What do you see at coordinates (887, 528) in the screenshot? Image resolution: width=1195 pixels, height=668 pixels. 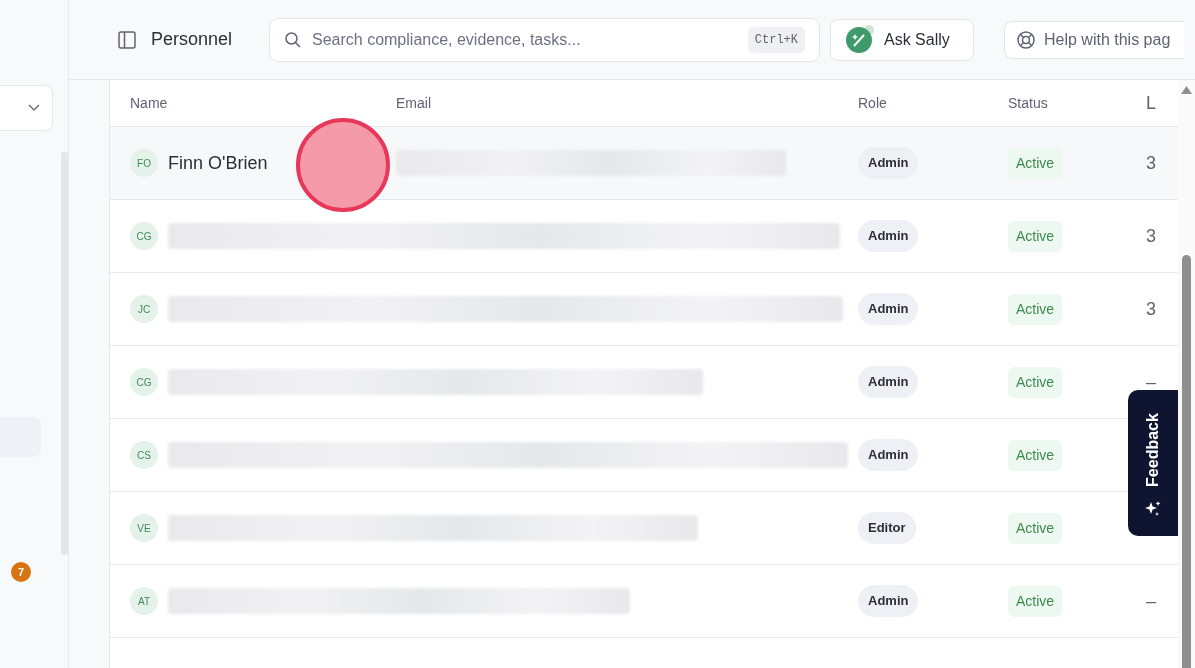 I see `role-badge: Editor` at bounding box center [887, 528].